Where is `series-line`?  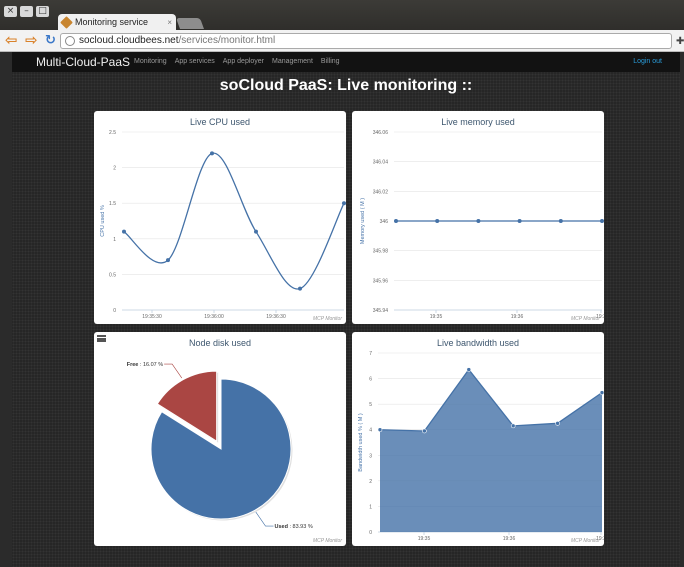
series-line is located at coordinates (234, 221).